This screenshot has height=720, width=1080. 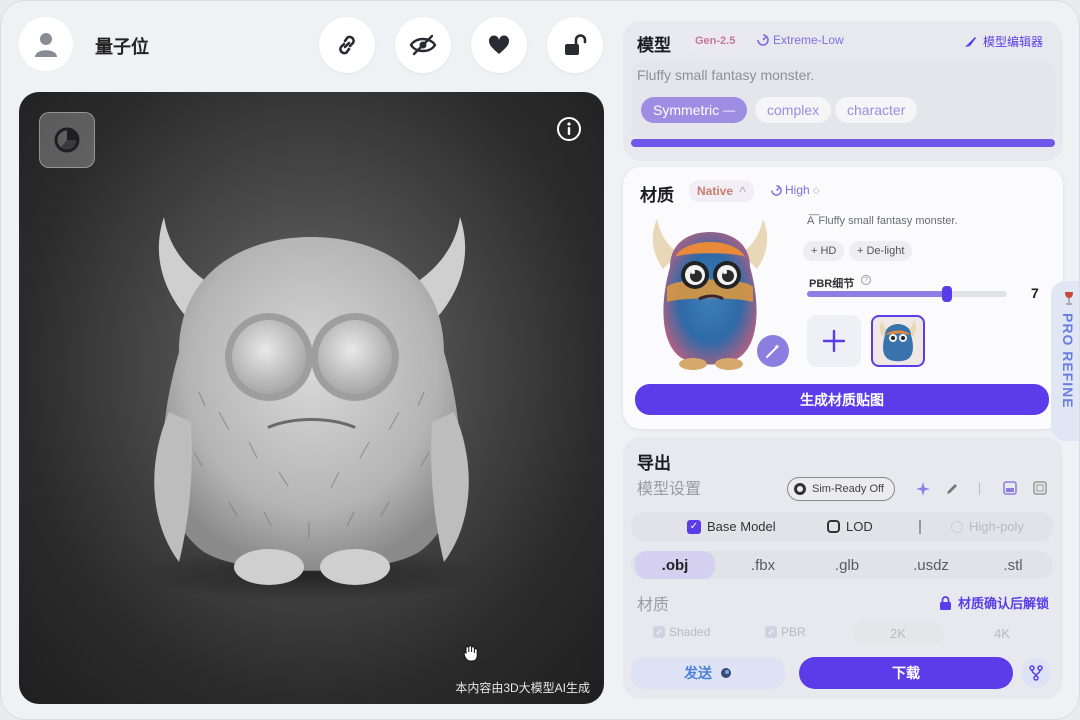 What do you see at coordinates (522, 688) in the screenshot?
I see `ai-generated-caption: 本内容由3D大模型AI生成` at bounding box center [522, 688].